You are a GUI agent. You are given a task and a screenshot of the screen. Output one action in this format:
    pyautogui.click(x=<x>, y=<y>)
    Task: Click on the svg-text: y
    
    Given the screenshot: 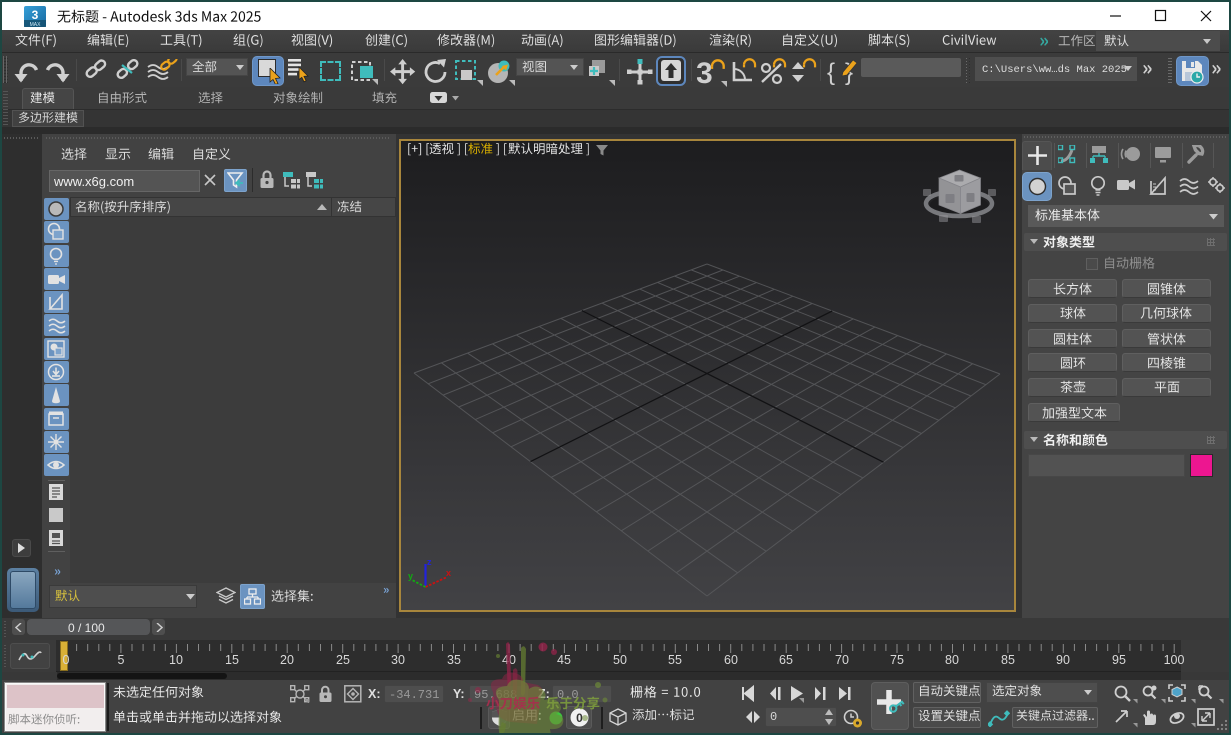 What is the action you would take?
    pyautogui.click(x=410, y=576)
    